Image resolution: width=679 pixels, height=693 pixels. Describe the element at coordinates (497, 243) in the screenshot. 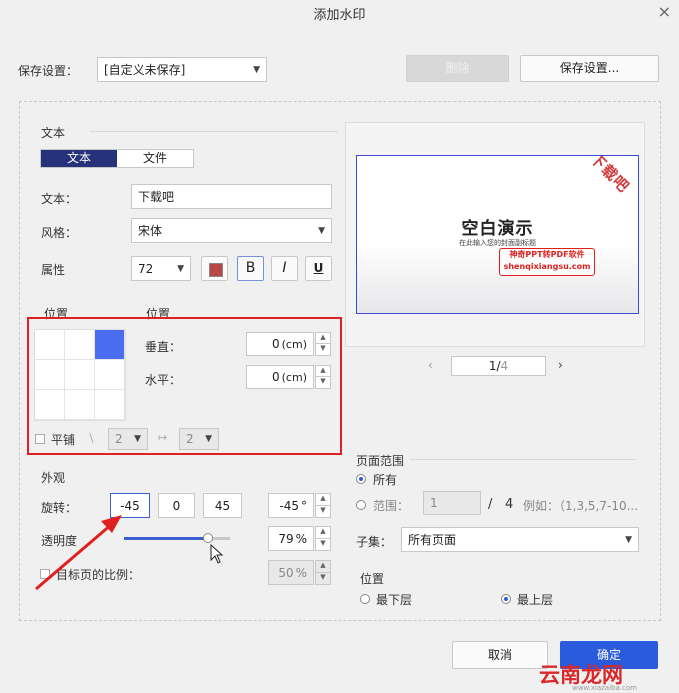

I see `preview-slide-subtitle: 在此输入您的封面副标题` at that location.